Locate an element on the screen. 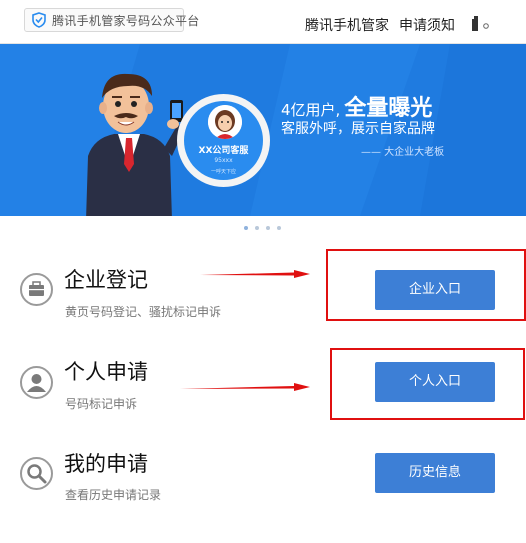 The image size is (526, 543). carousel-dots is located at coordinates (264, 228).